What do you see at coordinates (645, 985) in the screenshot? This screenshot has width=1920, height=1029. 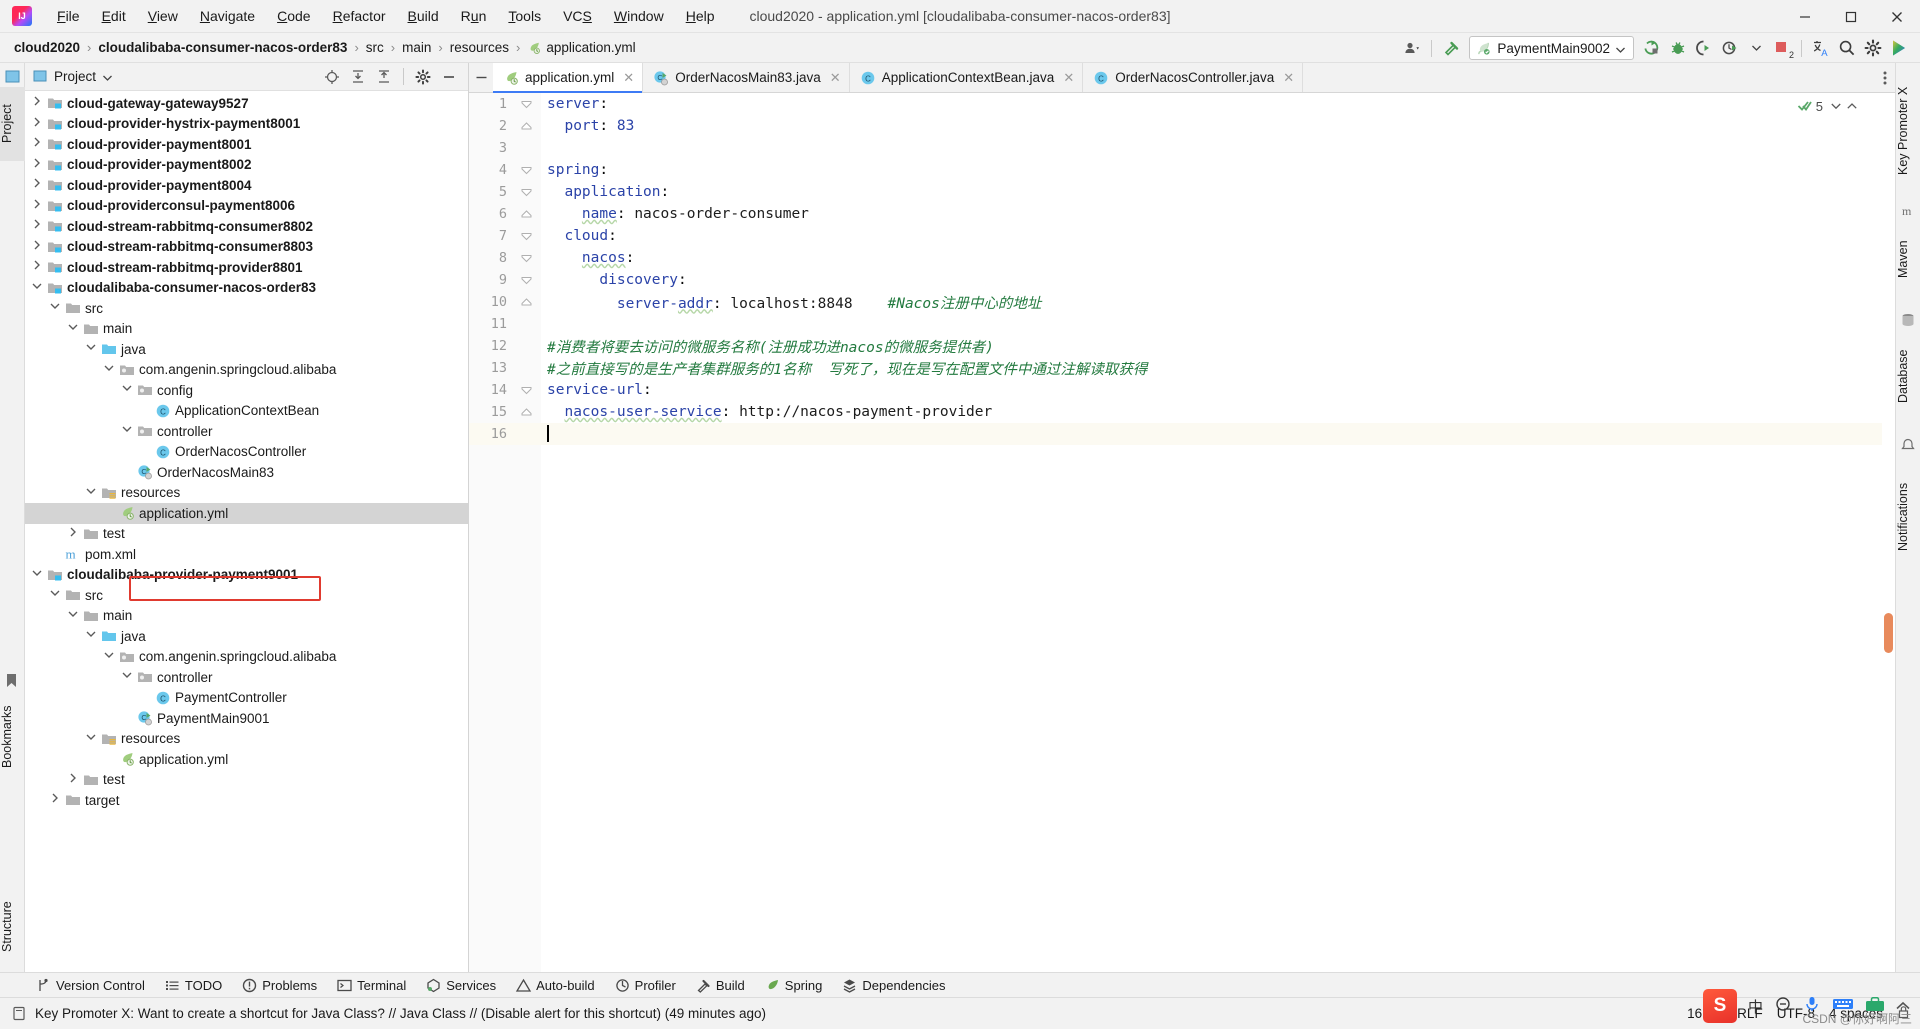 I see `bottom-tab-profiler: Profiler` at bounding box center [645, 985].